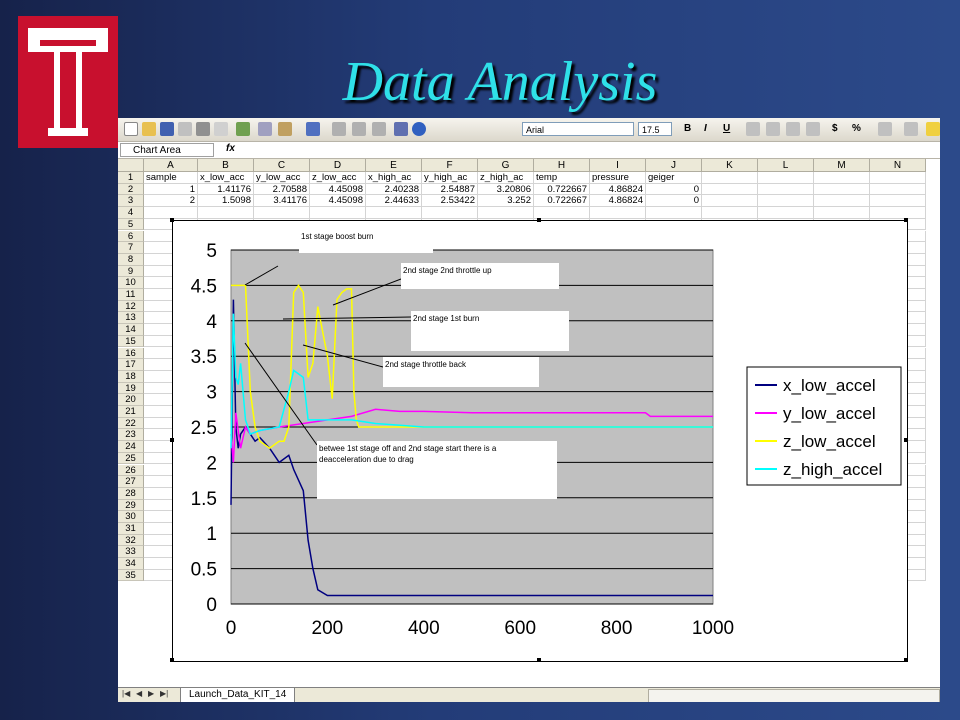 This screenshot has height=720, width=960. Describe the element at coordinates (131, 283) in the screenshot. I see `row-header: 10` at that location.